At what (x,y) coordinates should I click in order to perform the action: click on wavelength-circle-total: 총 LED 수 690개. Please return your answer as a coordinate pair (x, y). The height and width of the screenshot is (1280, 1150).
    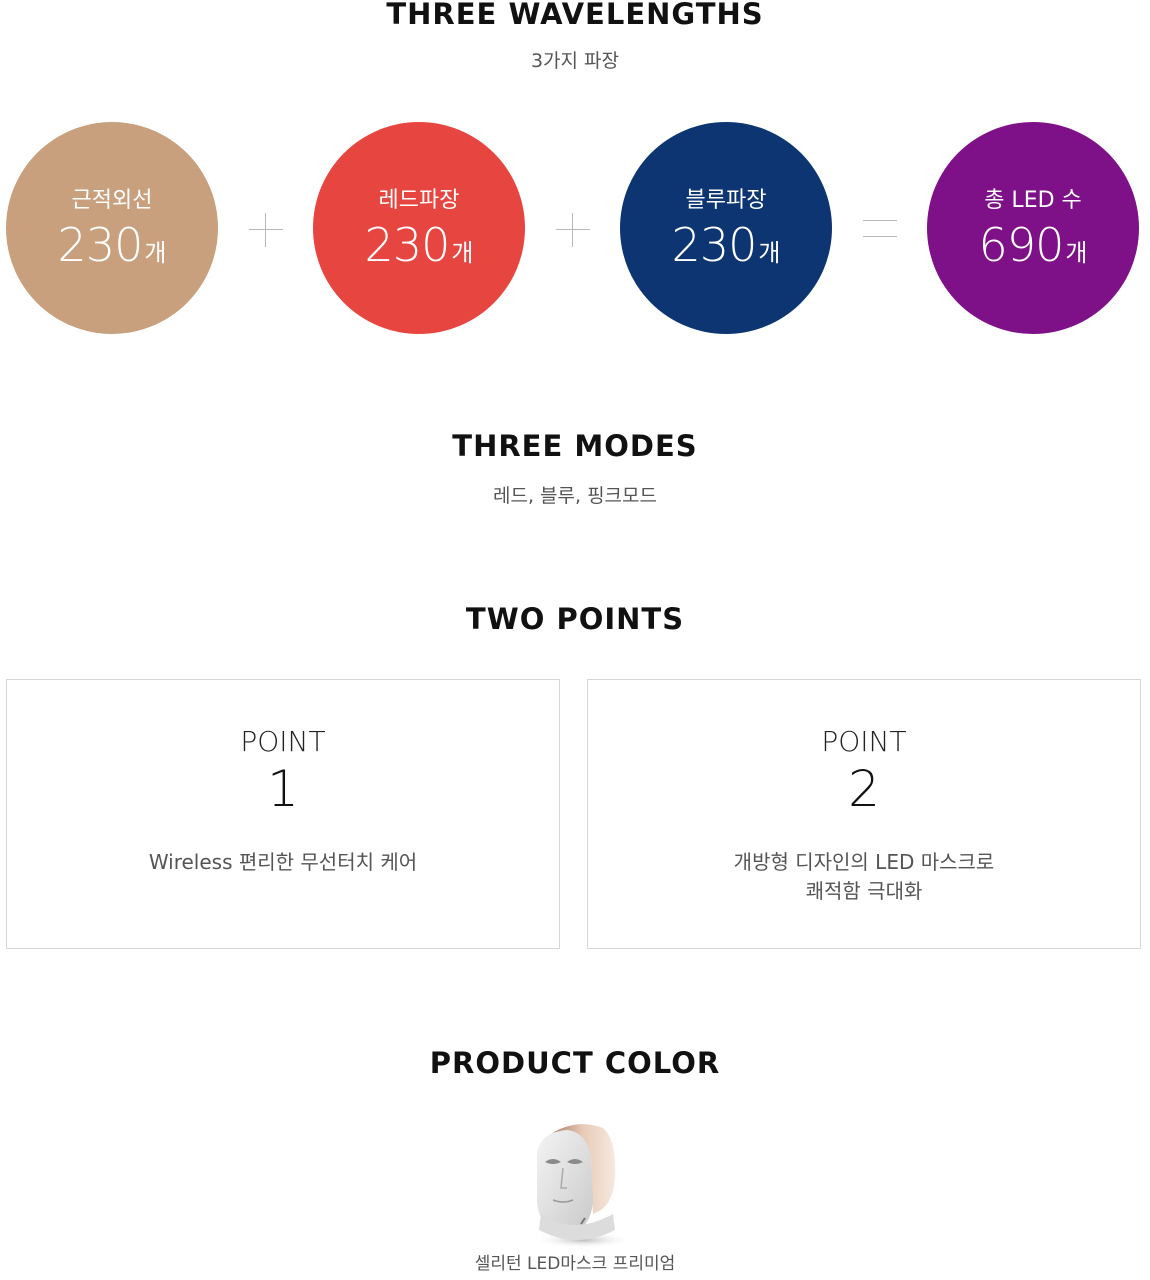
    Looking at the image, I should click on (1033, 228).